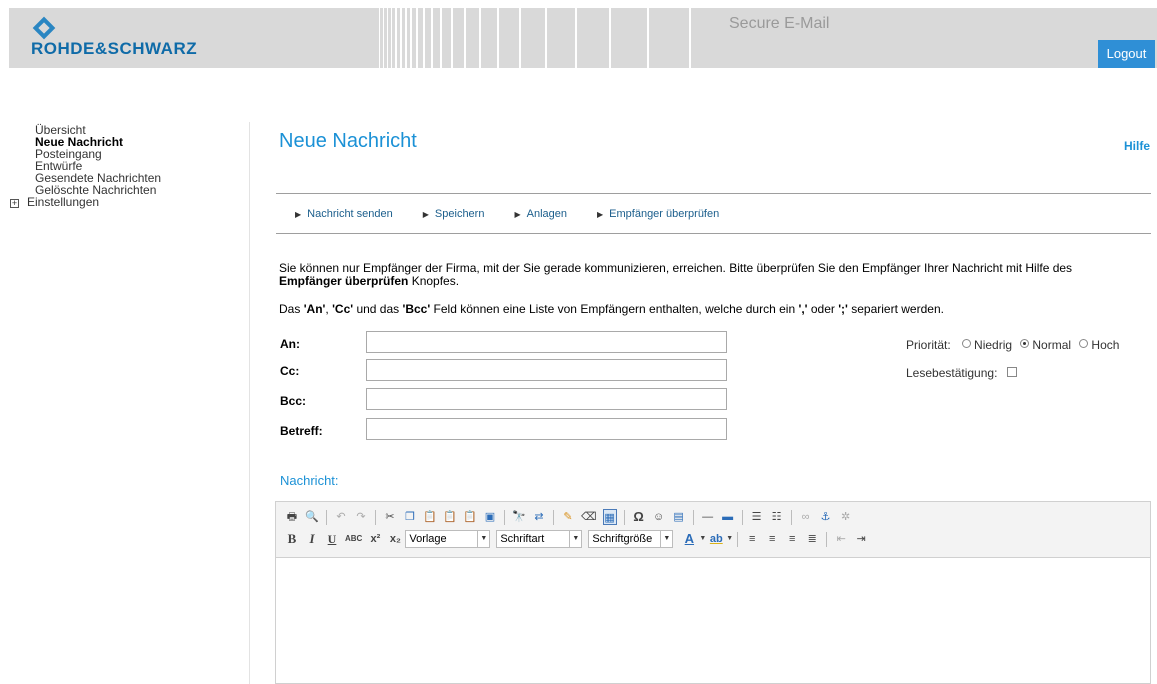 The height and width of the screenshot is (684, 1157). Describe the element at coordinates (332, 539) in the screenshot. I see `underline-button: U` at that location.